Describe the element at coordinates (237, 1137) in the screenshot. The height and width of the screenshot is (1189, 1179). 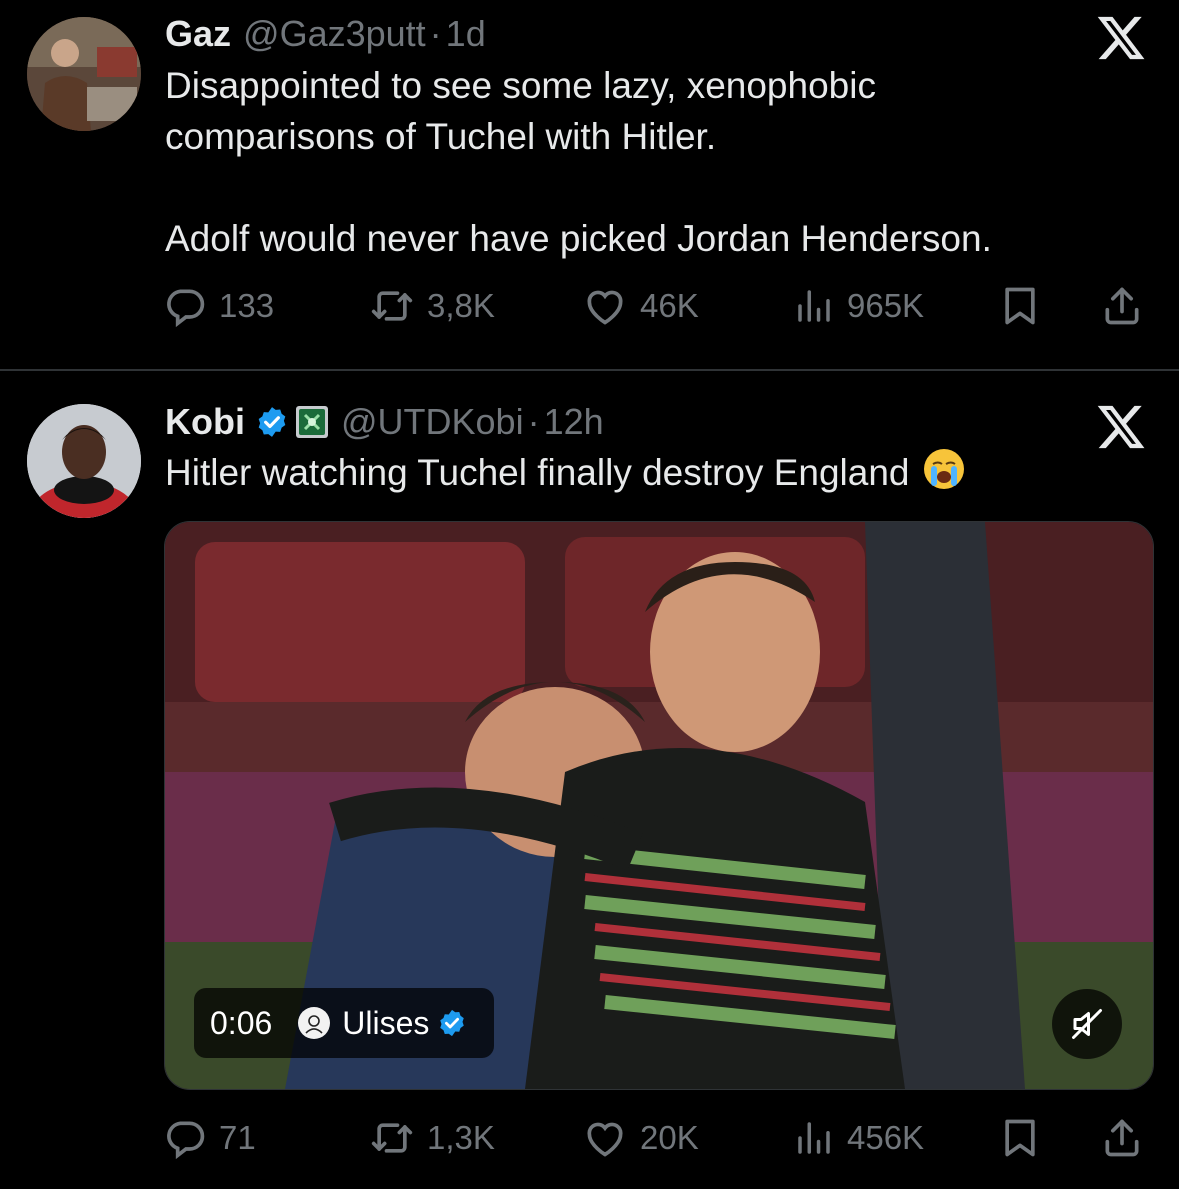
I see `reply-count: 71` at that location.